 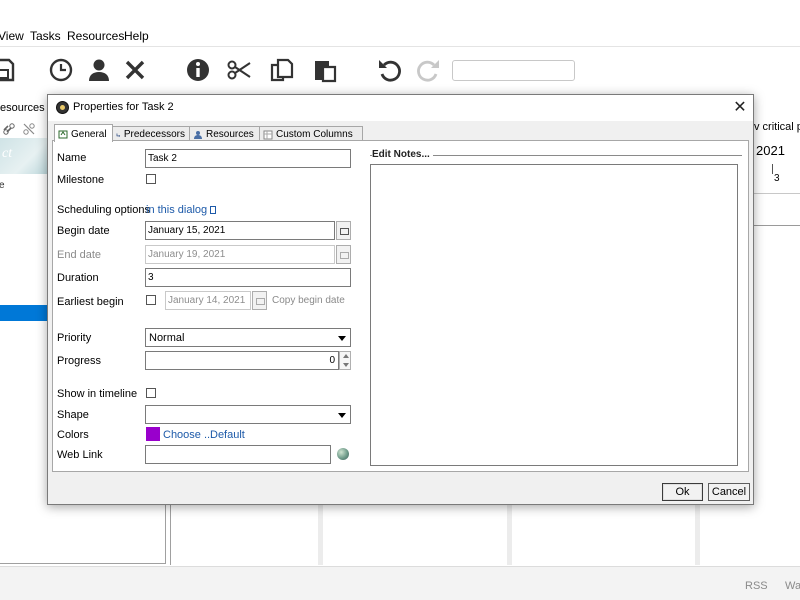 What do you see at coordinates (74, 338) in the screenshot?
I see `priority-label: Priority` at bounding box center [74, 338].